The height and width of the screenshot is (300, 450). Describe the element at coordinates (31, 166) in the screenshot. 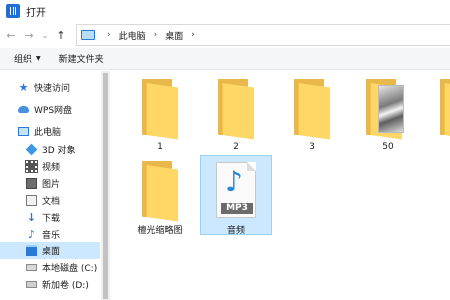

I see `video-icon` at that location.